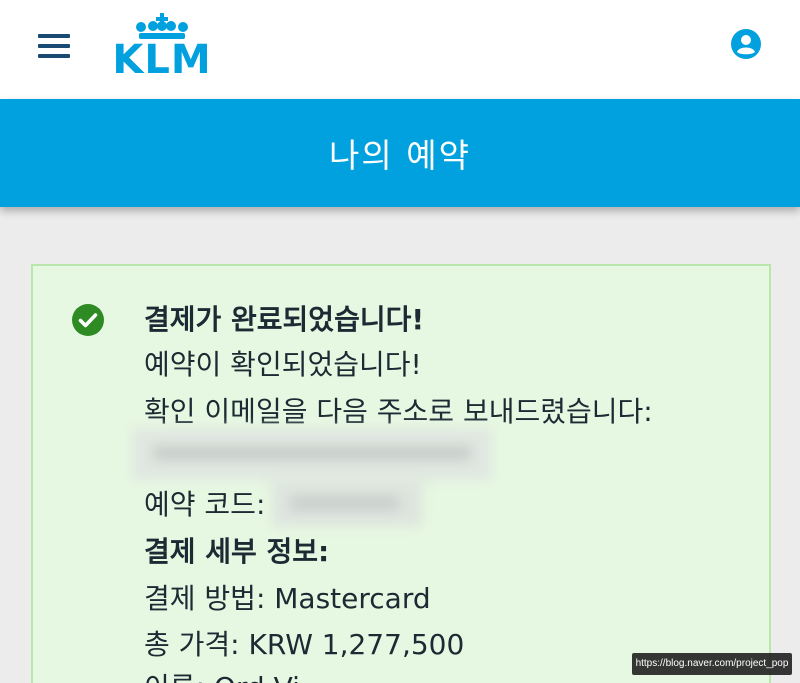  What do you see at coordinates (287, 598) in the screenshot?
I see `payment-method-text: 결제 방법: Mastercard` at bounding box center [287, 598].